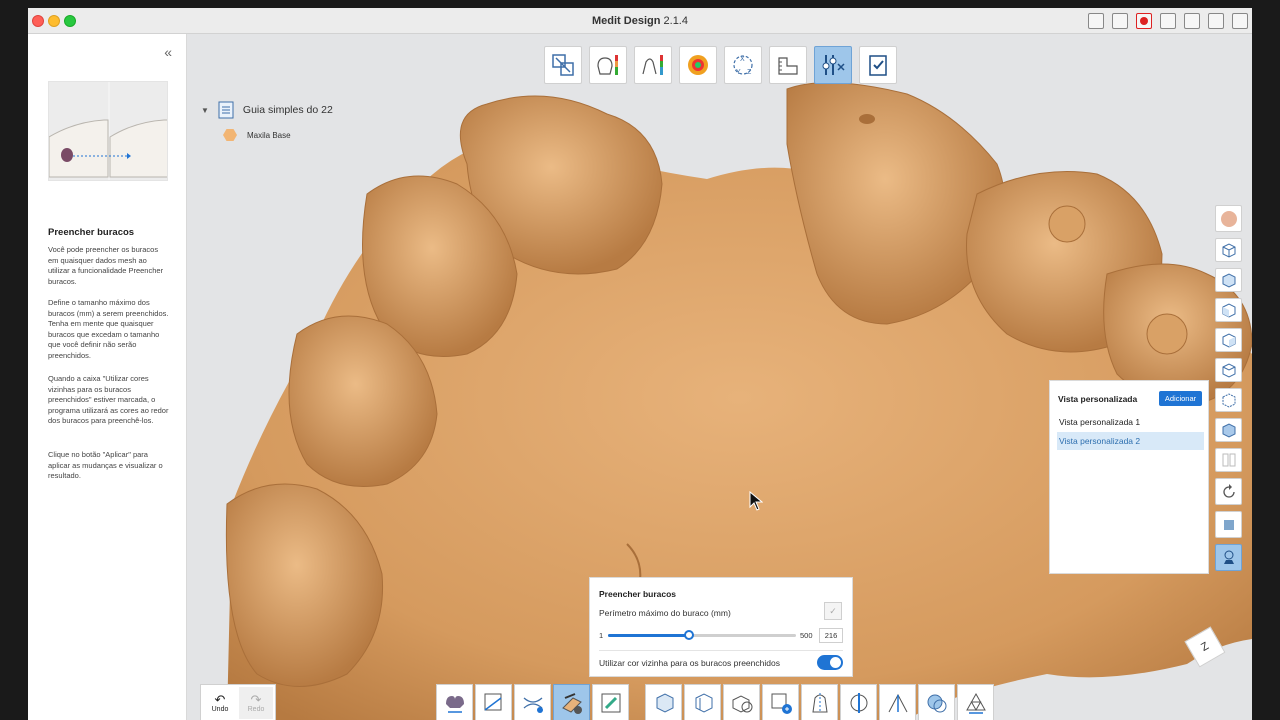 The width and height of the screenshot is (1280, 720). I want to click on complete-check-icon, so click(878, 65).